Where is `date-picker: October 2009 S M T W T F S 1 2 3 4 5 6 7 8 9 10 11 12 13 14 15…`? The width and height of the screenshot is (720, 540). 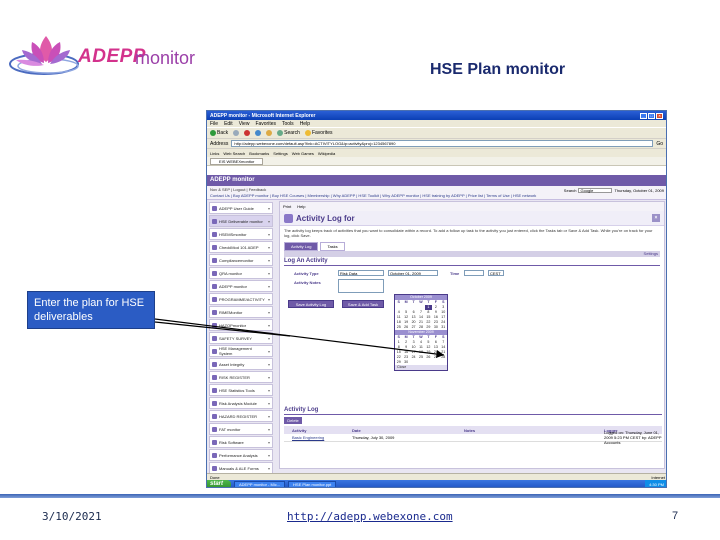 date-picker: October 2009 S M T W T F S 1 2 3 4 5 6 7 8 9 10 11 12 13 14 15… is located at coordinates (421, 332).